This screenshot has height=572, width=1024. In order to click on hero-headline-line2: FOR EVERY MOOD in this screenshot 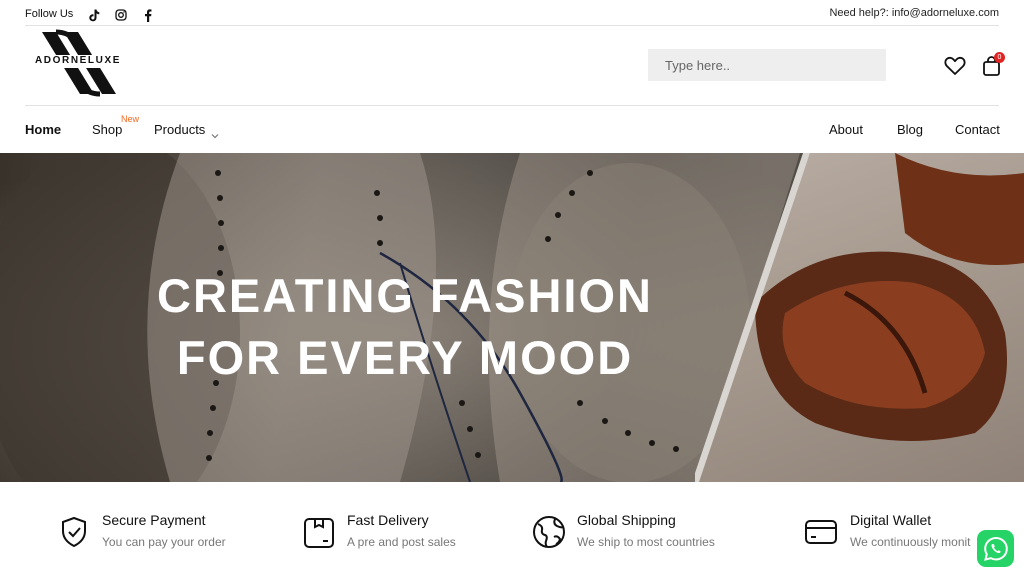, I will do `click(405, 357)`.